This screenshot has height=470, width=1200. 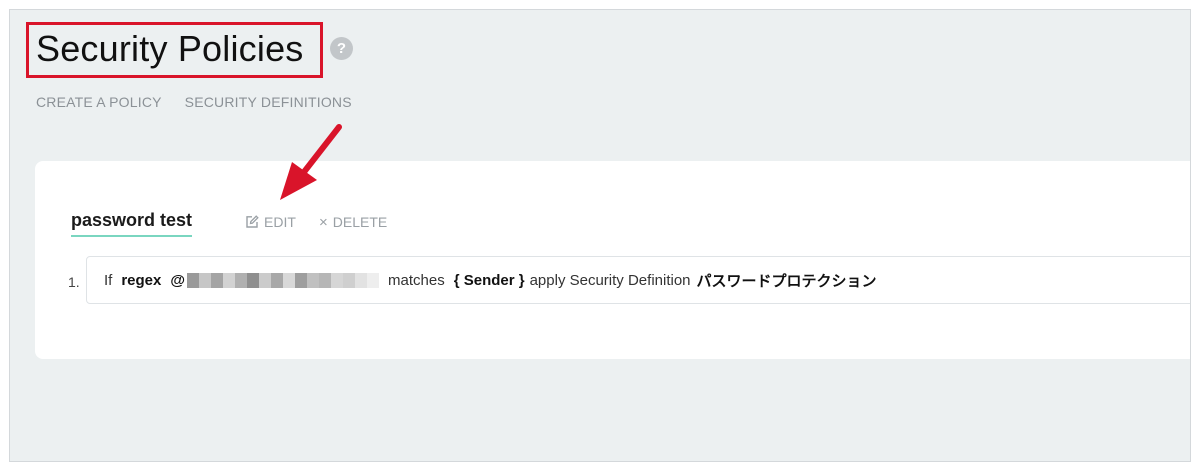 What do you see at coordinates (74, 282) in the screenshot?
I see `rule-number: 1.` at bounding box center [74, 282].